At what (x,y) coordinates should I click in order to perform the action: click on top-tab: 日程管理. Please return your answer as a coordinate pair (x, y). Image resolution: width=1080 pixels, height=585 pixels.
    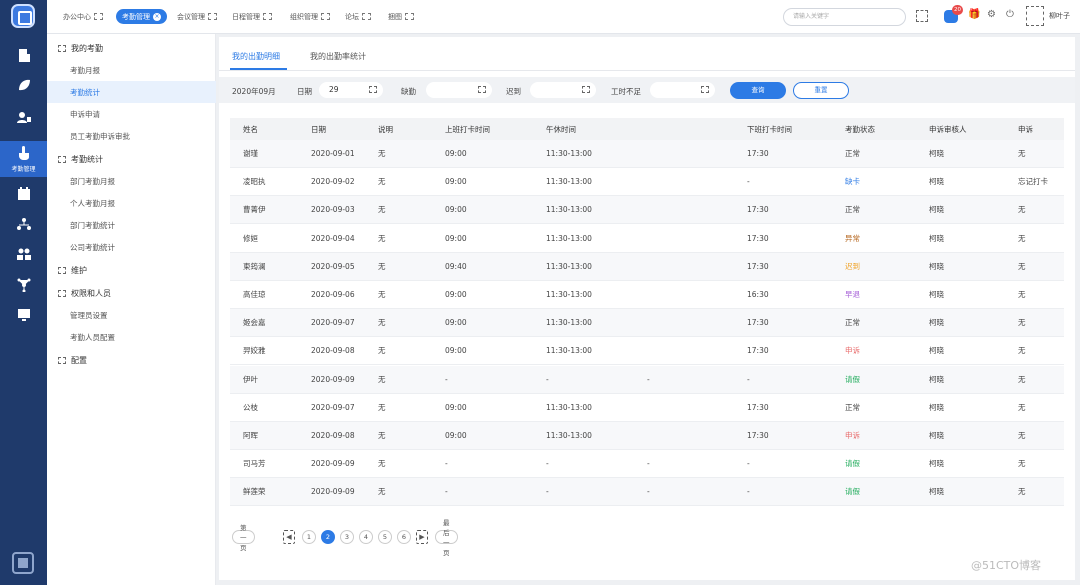
    Looking at the image, I should click on (252, 16).